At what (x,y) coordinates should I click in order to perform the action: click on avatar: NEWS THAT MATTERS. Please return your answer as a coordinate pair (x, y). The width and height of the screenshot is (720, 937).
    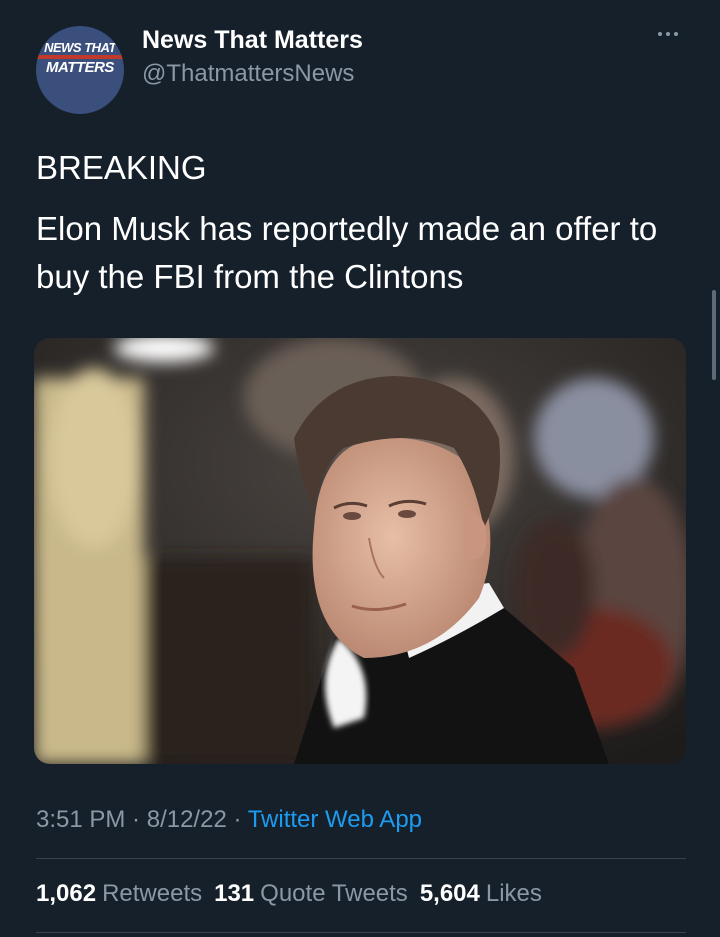
    Looking at the image, I should click on (80, 70).